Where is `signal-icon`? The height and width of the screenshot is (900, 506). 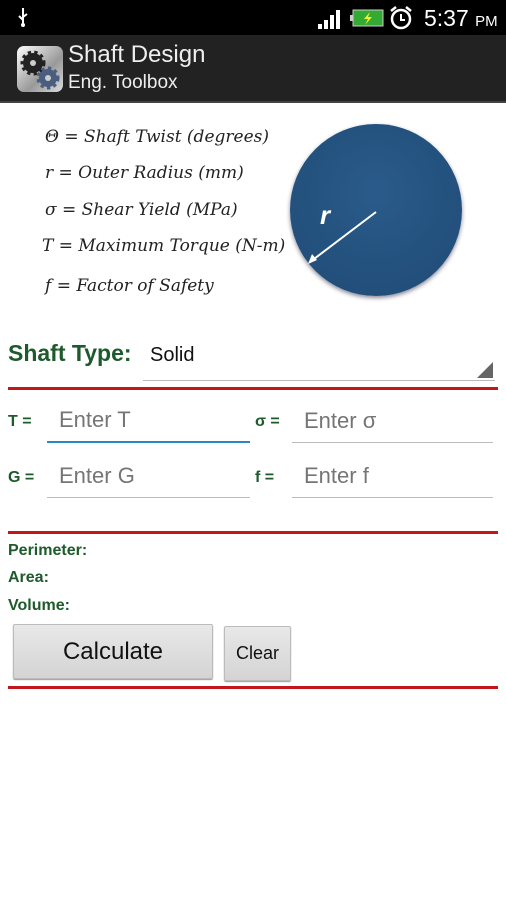 signal-icon is located at coordinates (329, 19).